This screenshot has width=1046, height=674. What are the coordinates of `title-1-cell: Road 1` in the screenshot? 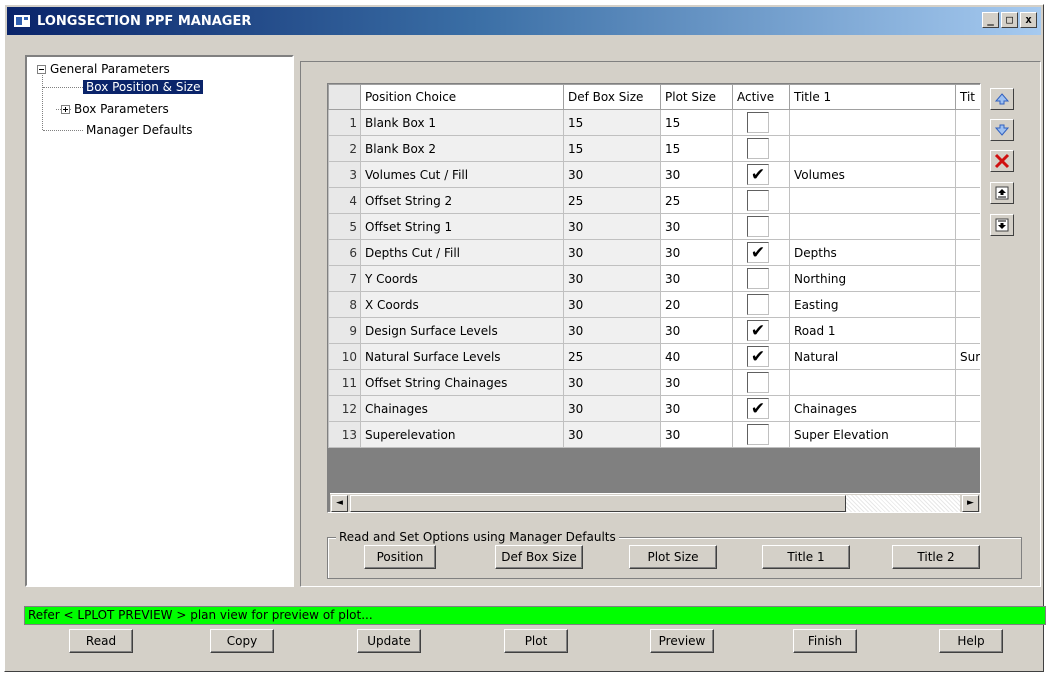 It's located at (872, 330).